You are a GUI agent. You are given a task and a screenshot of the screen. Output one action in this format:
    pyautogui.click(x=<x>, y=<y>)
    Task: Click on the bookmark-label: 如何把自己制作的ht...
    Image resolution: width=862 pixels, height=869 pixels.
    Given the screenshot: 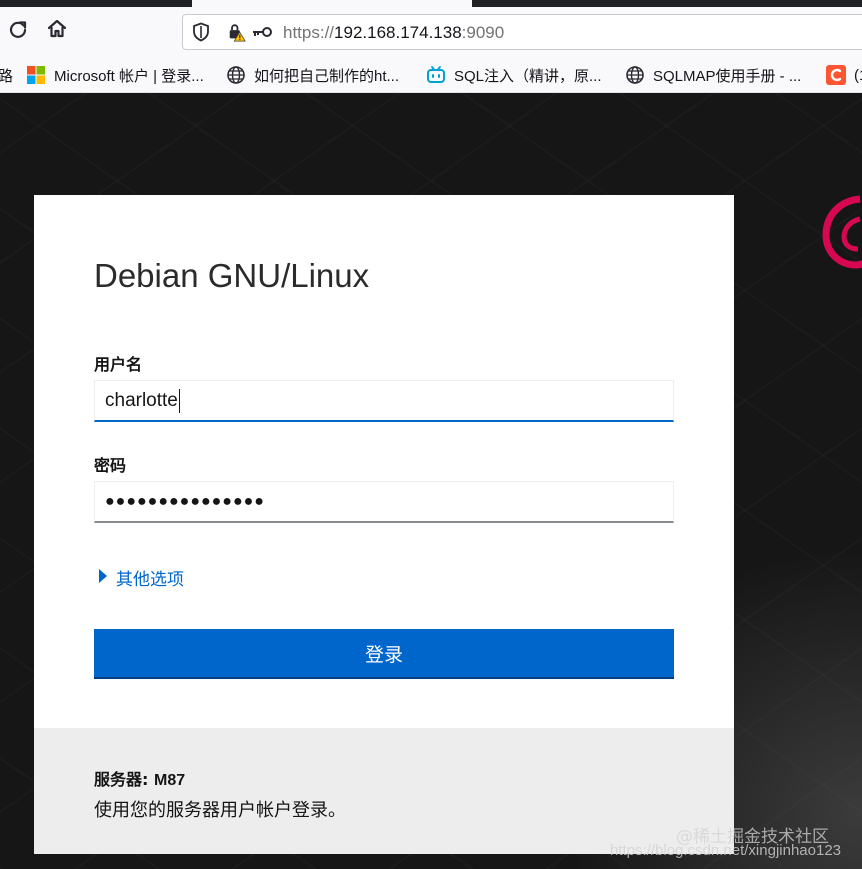 What is the action you would take?
    pyautogui.click(x=327, y=76)
    